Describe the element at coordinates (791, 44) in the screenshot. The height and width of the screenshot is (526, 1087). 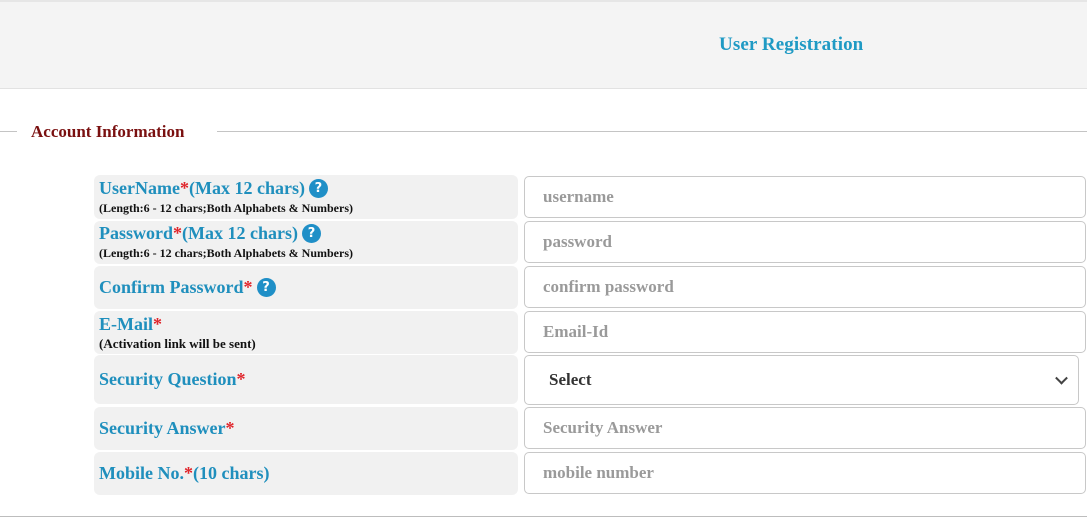
I see `page-title: User Registration` at that location.